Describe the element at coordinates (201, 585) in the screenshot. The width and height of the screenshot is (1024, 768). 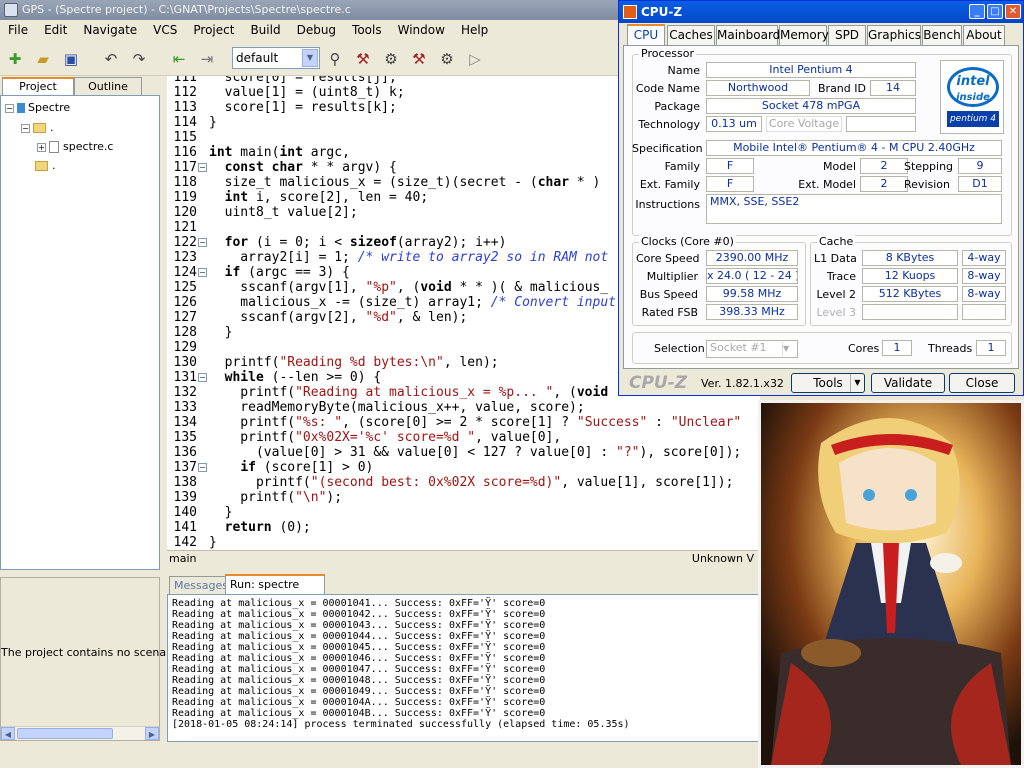
I see `tab-messages: Messages` at that location.